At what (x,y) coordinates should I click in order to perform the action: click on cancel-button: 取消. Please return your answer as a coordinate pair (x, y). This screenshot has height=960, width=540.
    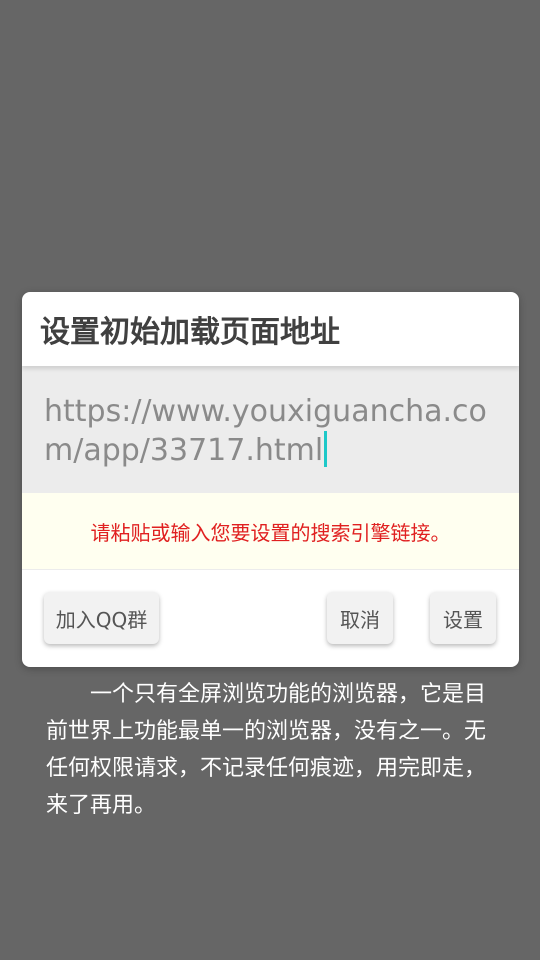
    Looking at the image, I should click on (360, 618).